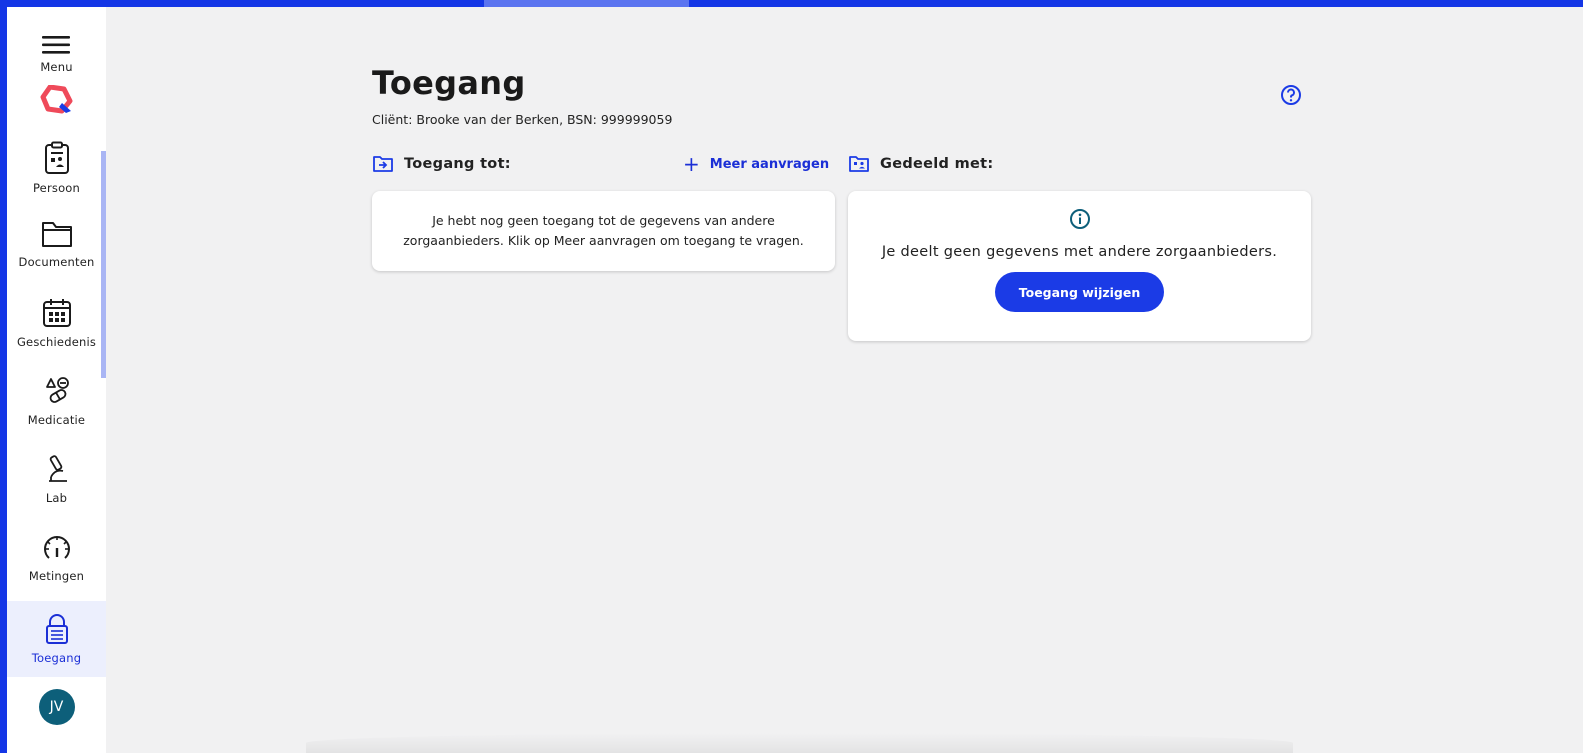  I want to click on plus-icon: +, so click(691, 164).